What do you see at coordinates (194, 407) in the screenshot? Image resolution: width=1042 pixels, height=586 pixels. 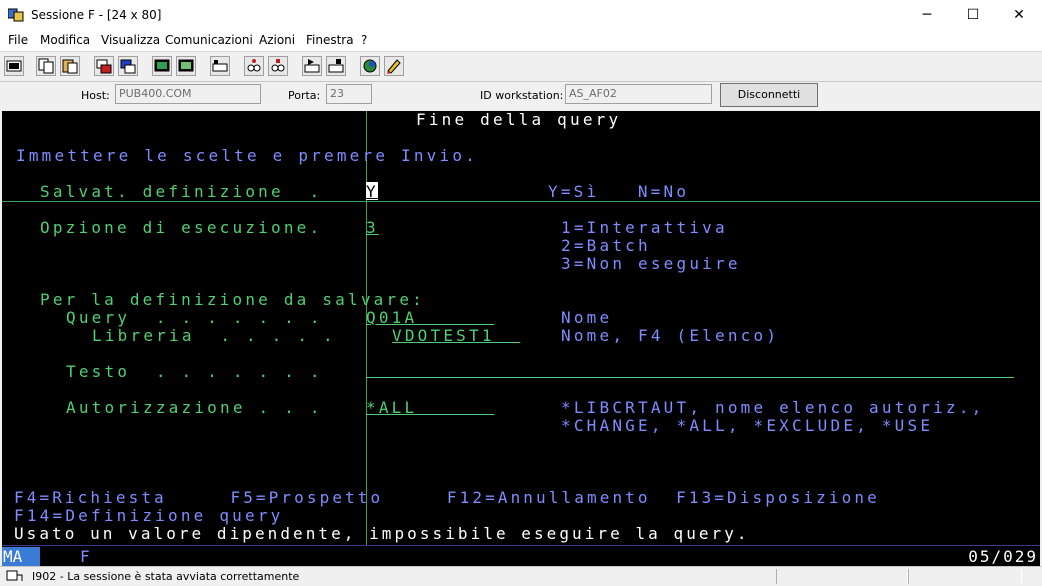 I see `authority-label: Autorizzazione . . .` at bounding box center [194, 407].